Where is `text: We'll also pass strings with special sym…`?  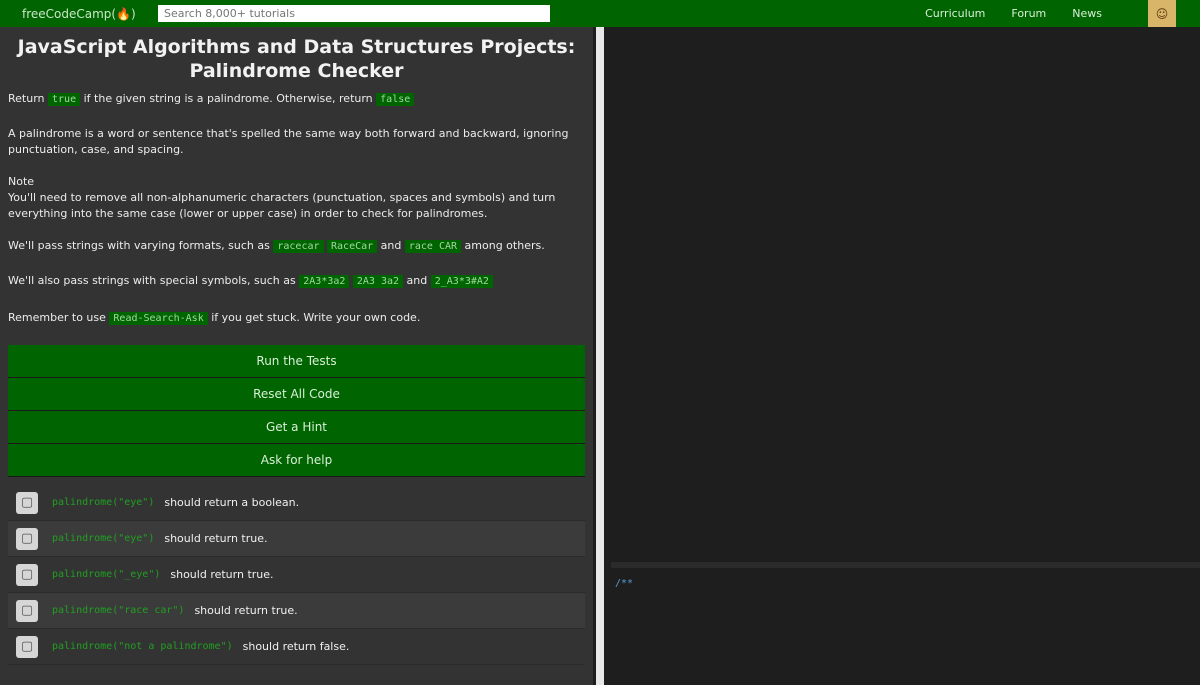 text: We'll also pass strings with special sym… is located at coordinates (152, 280).